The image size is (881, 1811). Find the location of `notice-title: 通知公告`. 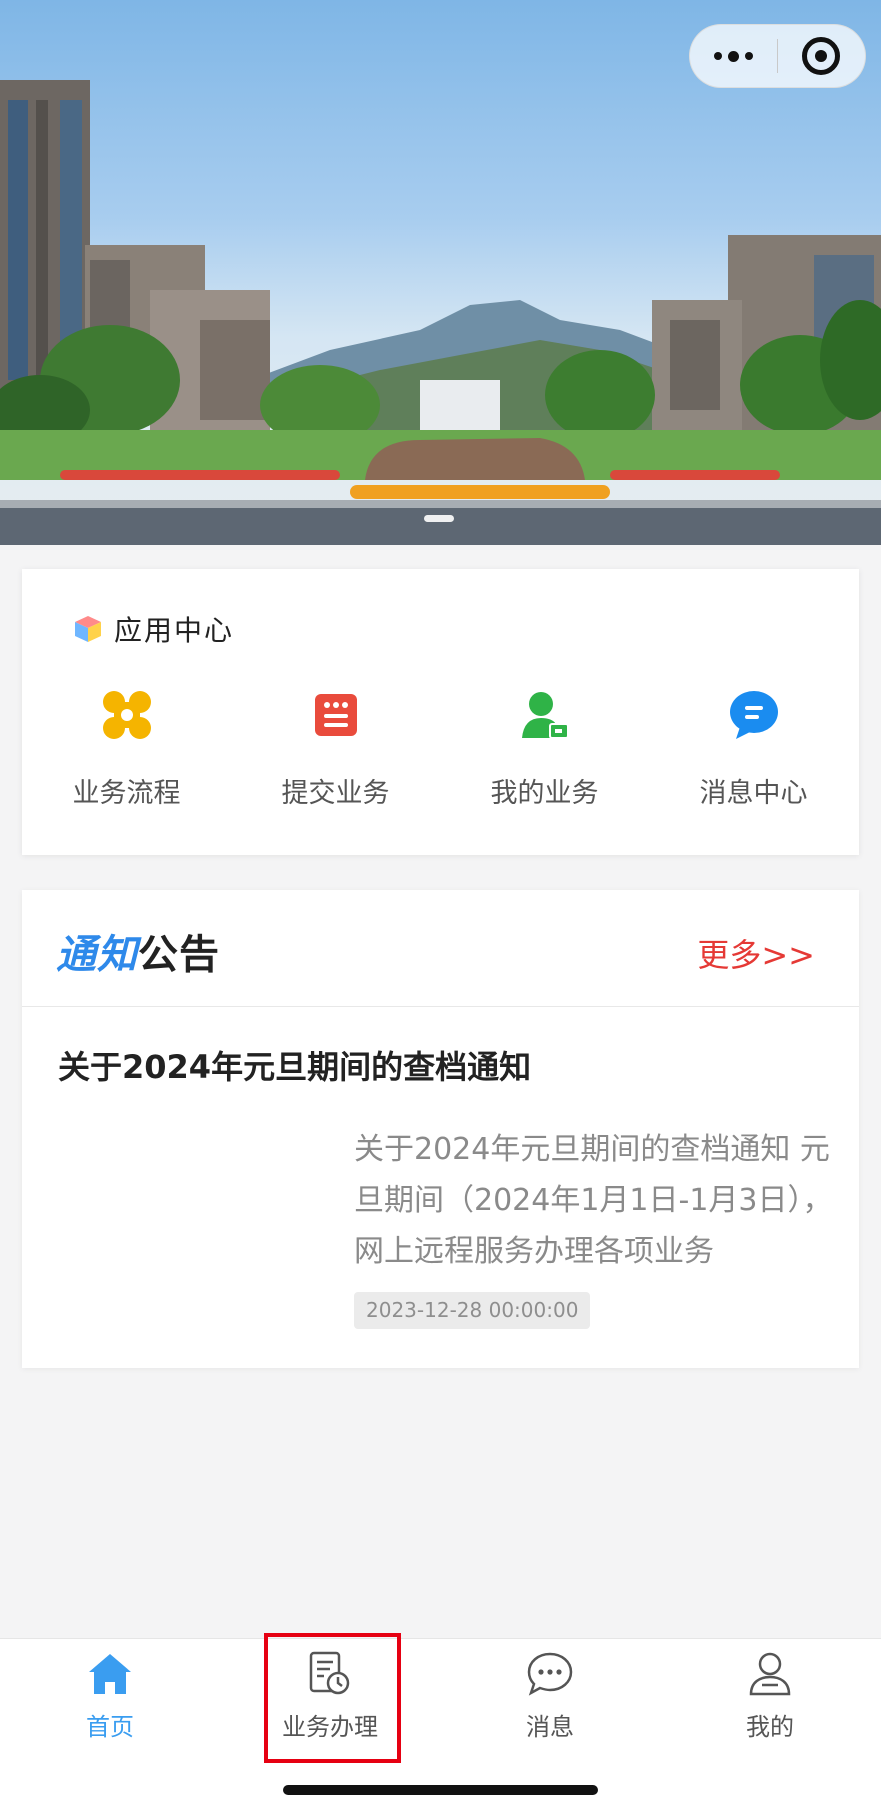

notice-title: 通知公告 is located at coordinates (138, 951).